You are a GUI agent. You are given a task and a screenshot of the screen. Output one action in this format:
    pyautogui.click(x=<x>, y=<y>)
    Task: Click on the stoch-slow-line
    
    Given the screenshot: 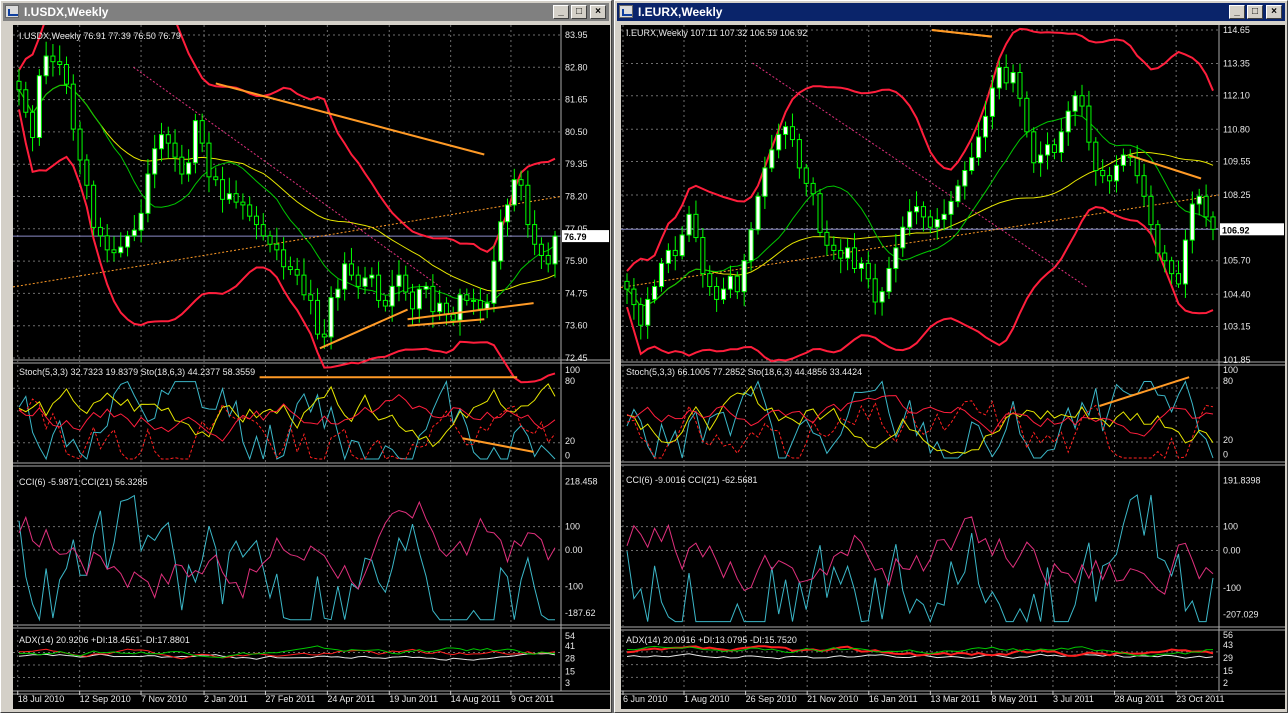 What is the action you would take?
    pyautogui.click(x=287, y=415)
    